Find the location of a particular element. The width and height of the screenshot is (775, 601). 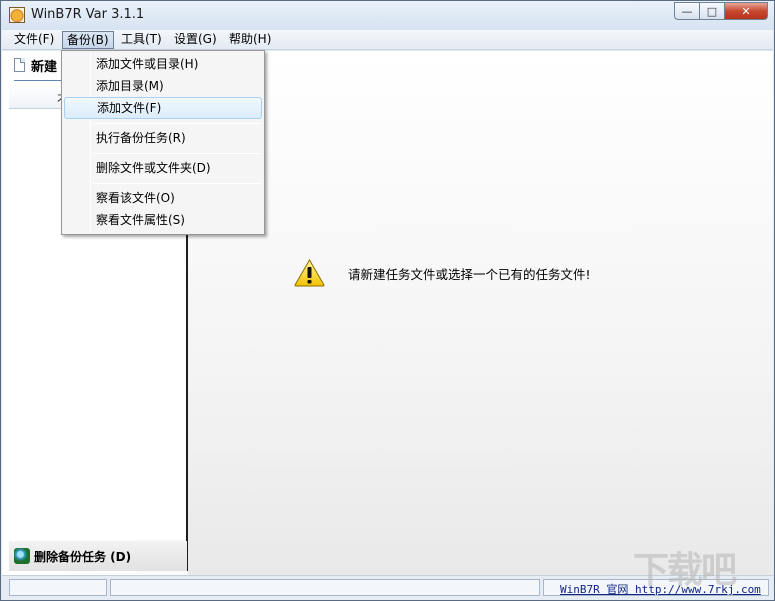

empty-state-text: 请新建任务文件或选择一个已有的任务文件! is located at coordinates (469, 274).